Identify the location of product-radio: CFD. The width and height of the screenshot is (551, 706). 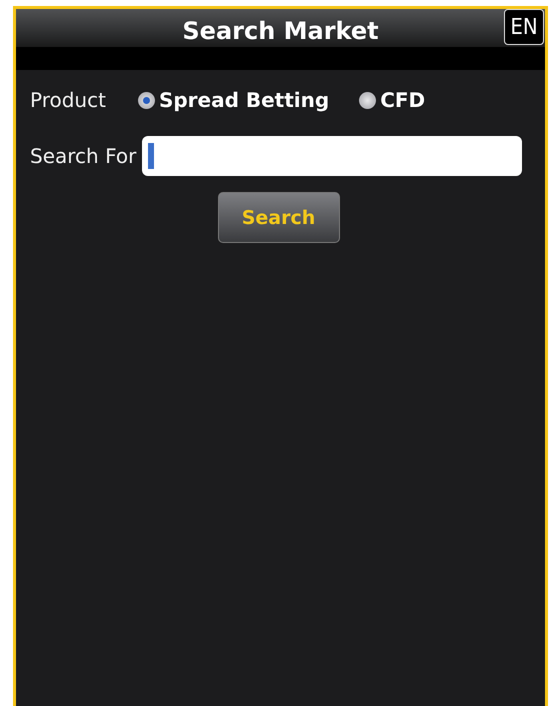
(392, 100).